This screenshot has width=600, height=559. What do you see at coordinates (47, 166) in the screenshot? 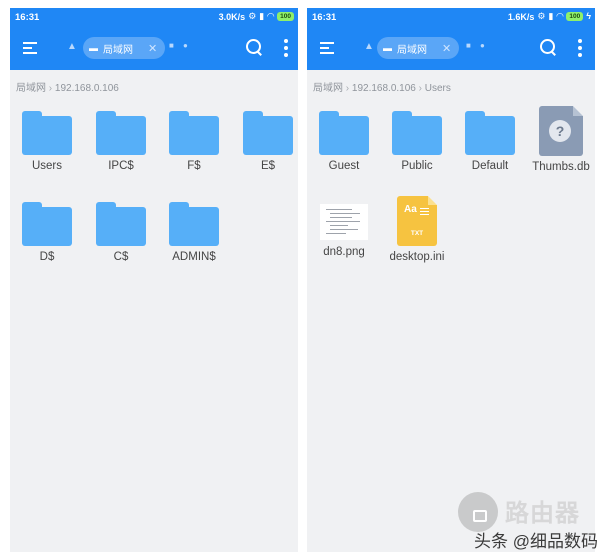
I see `item-label: Users` at bounding box center [47, 166].